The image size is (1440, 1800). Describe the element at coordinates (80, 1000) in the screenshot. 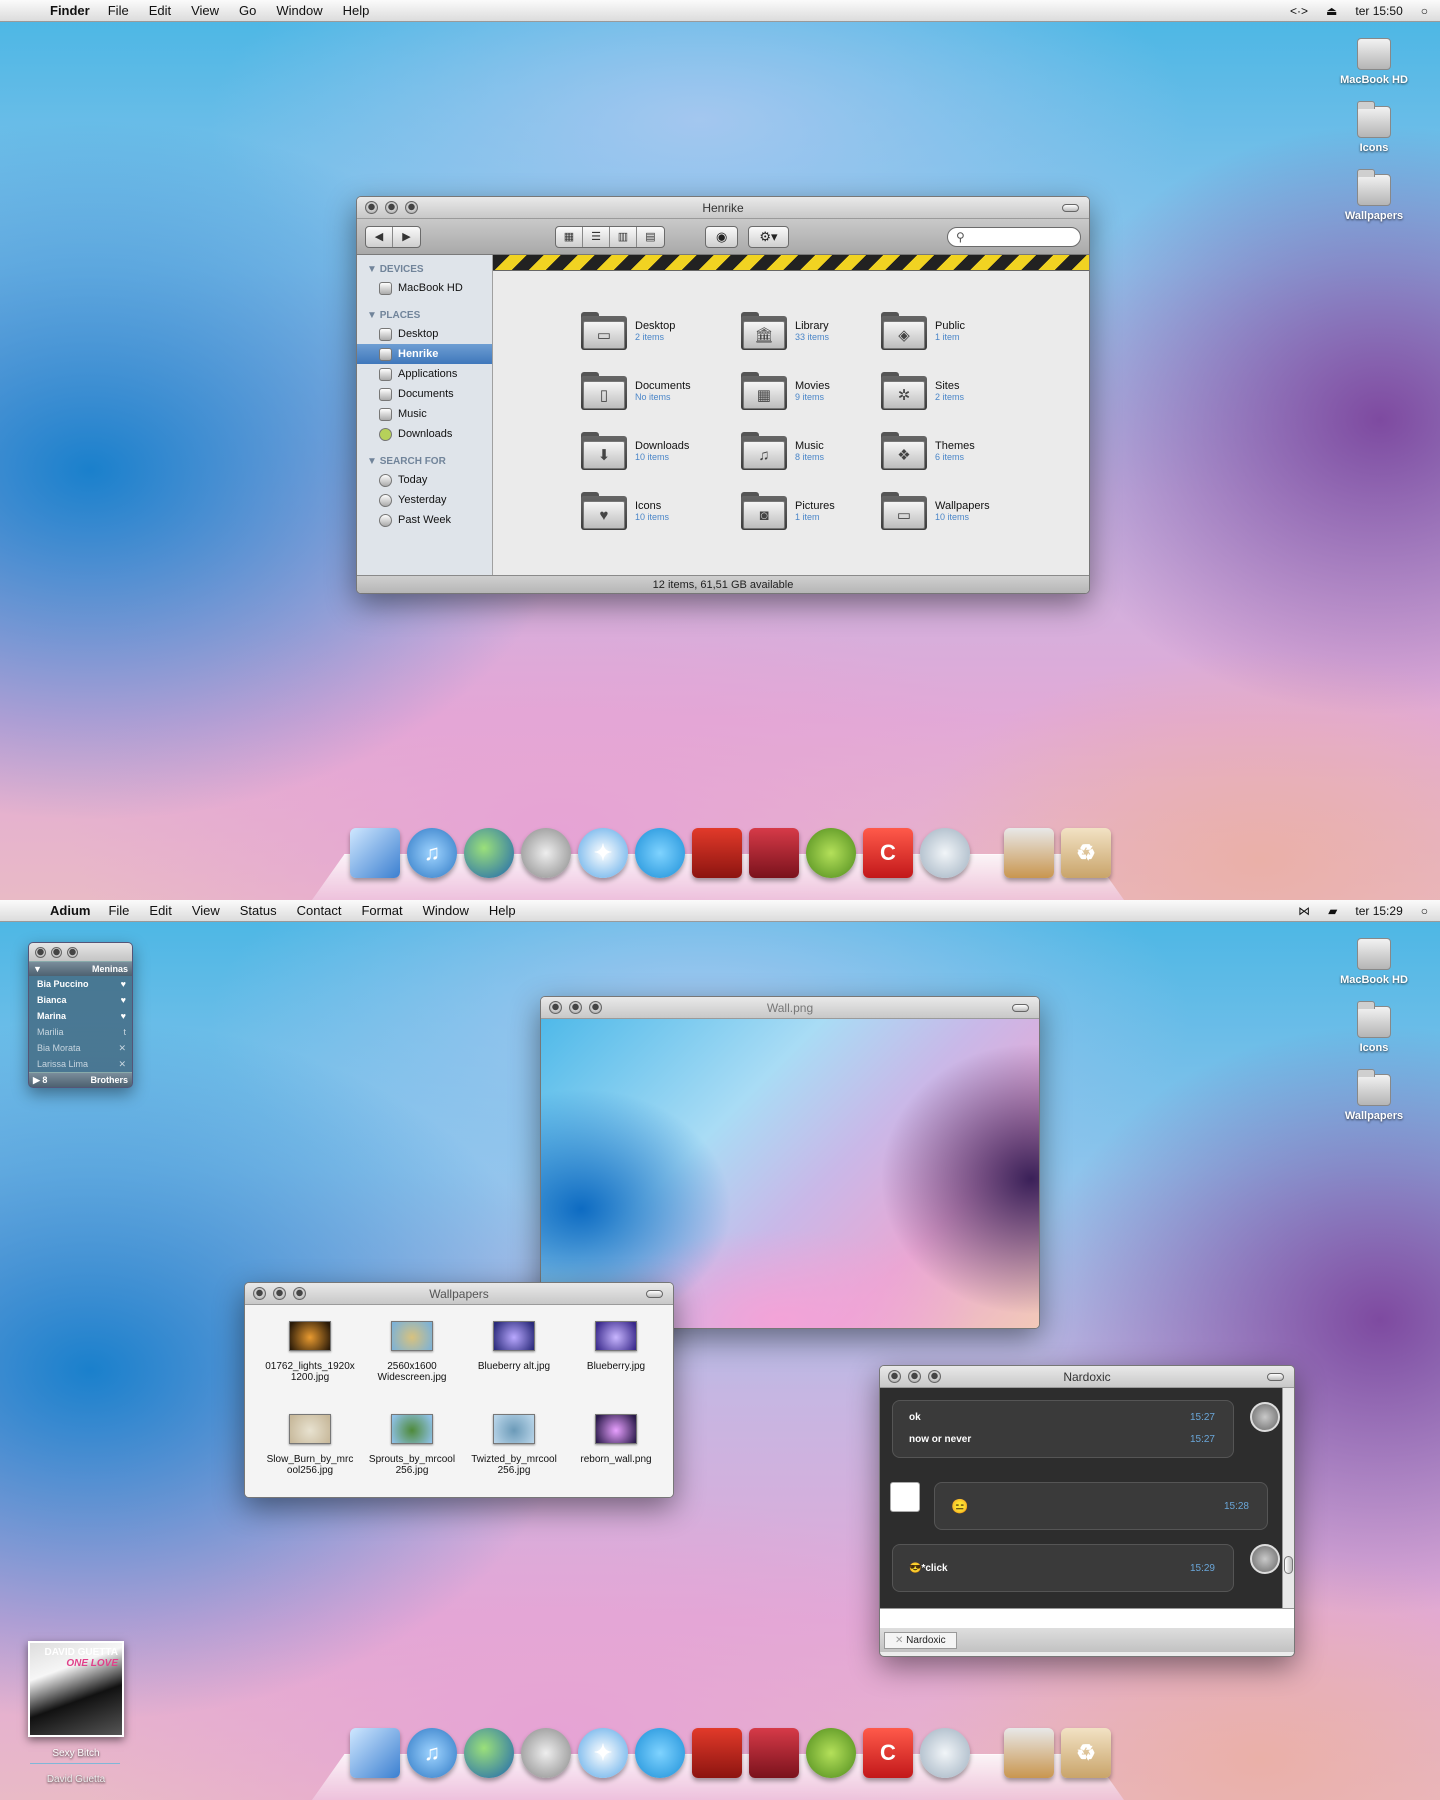

I see `contact-row: Bianca ♥` at that location.